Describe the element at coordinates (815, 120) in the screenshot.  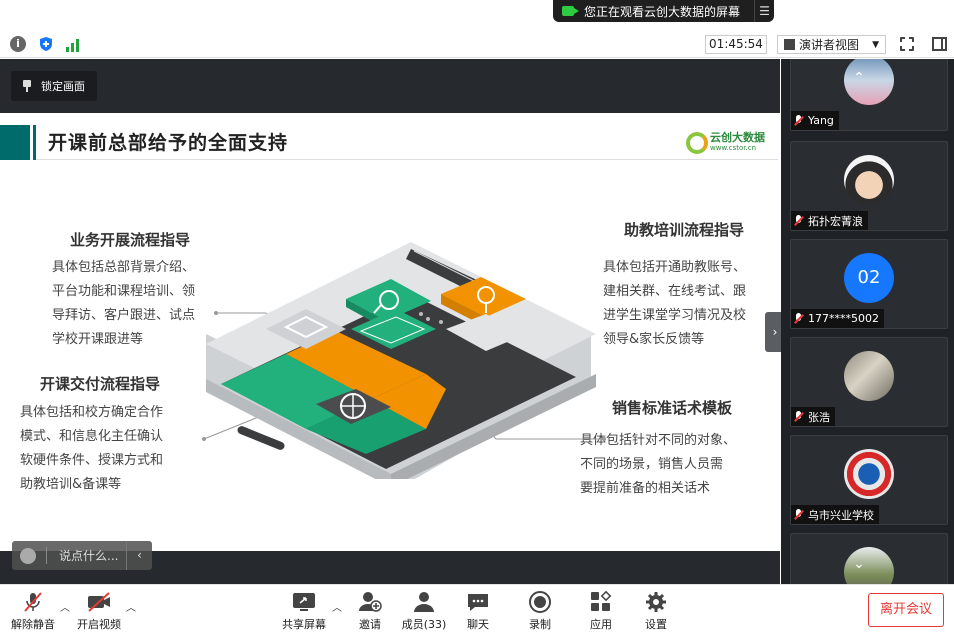
I see `participant-name-tag: Yang` at that location.